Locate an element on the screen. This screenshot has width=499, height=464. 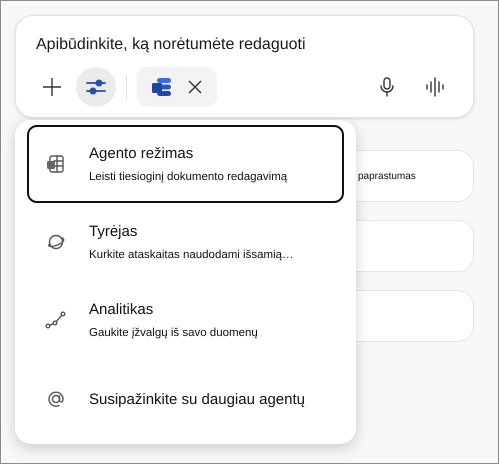
prompt-input: Apibūdinkite, ką norėtumėte redaguoti is located at coordinates (245, 45).